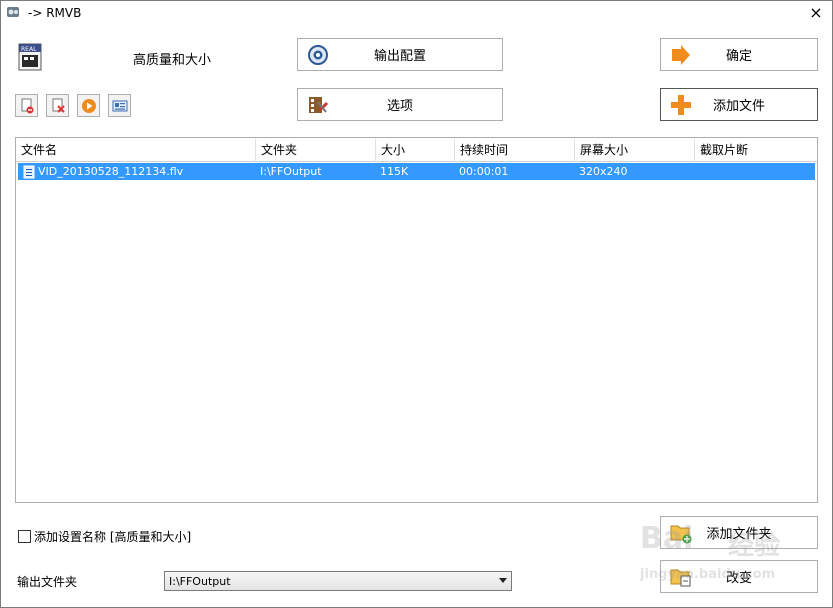 The image size is (833, 608). Describe the element at coordinates (394, 171) in the screenshot. I see `cell-size: 115K` at that location.